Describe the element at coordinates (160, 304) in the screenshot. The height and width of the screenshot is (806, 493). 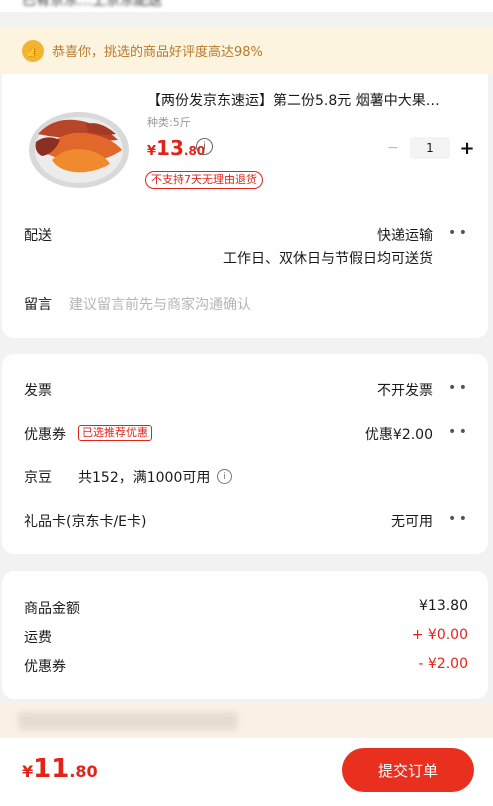
I see `message-input: 建议留言前先与商家沟通确认` at that location.